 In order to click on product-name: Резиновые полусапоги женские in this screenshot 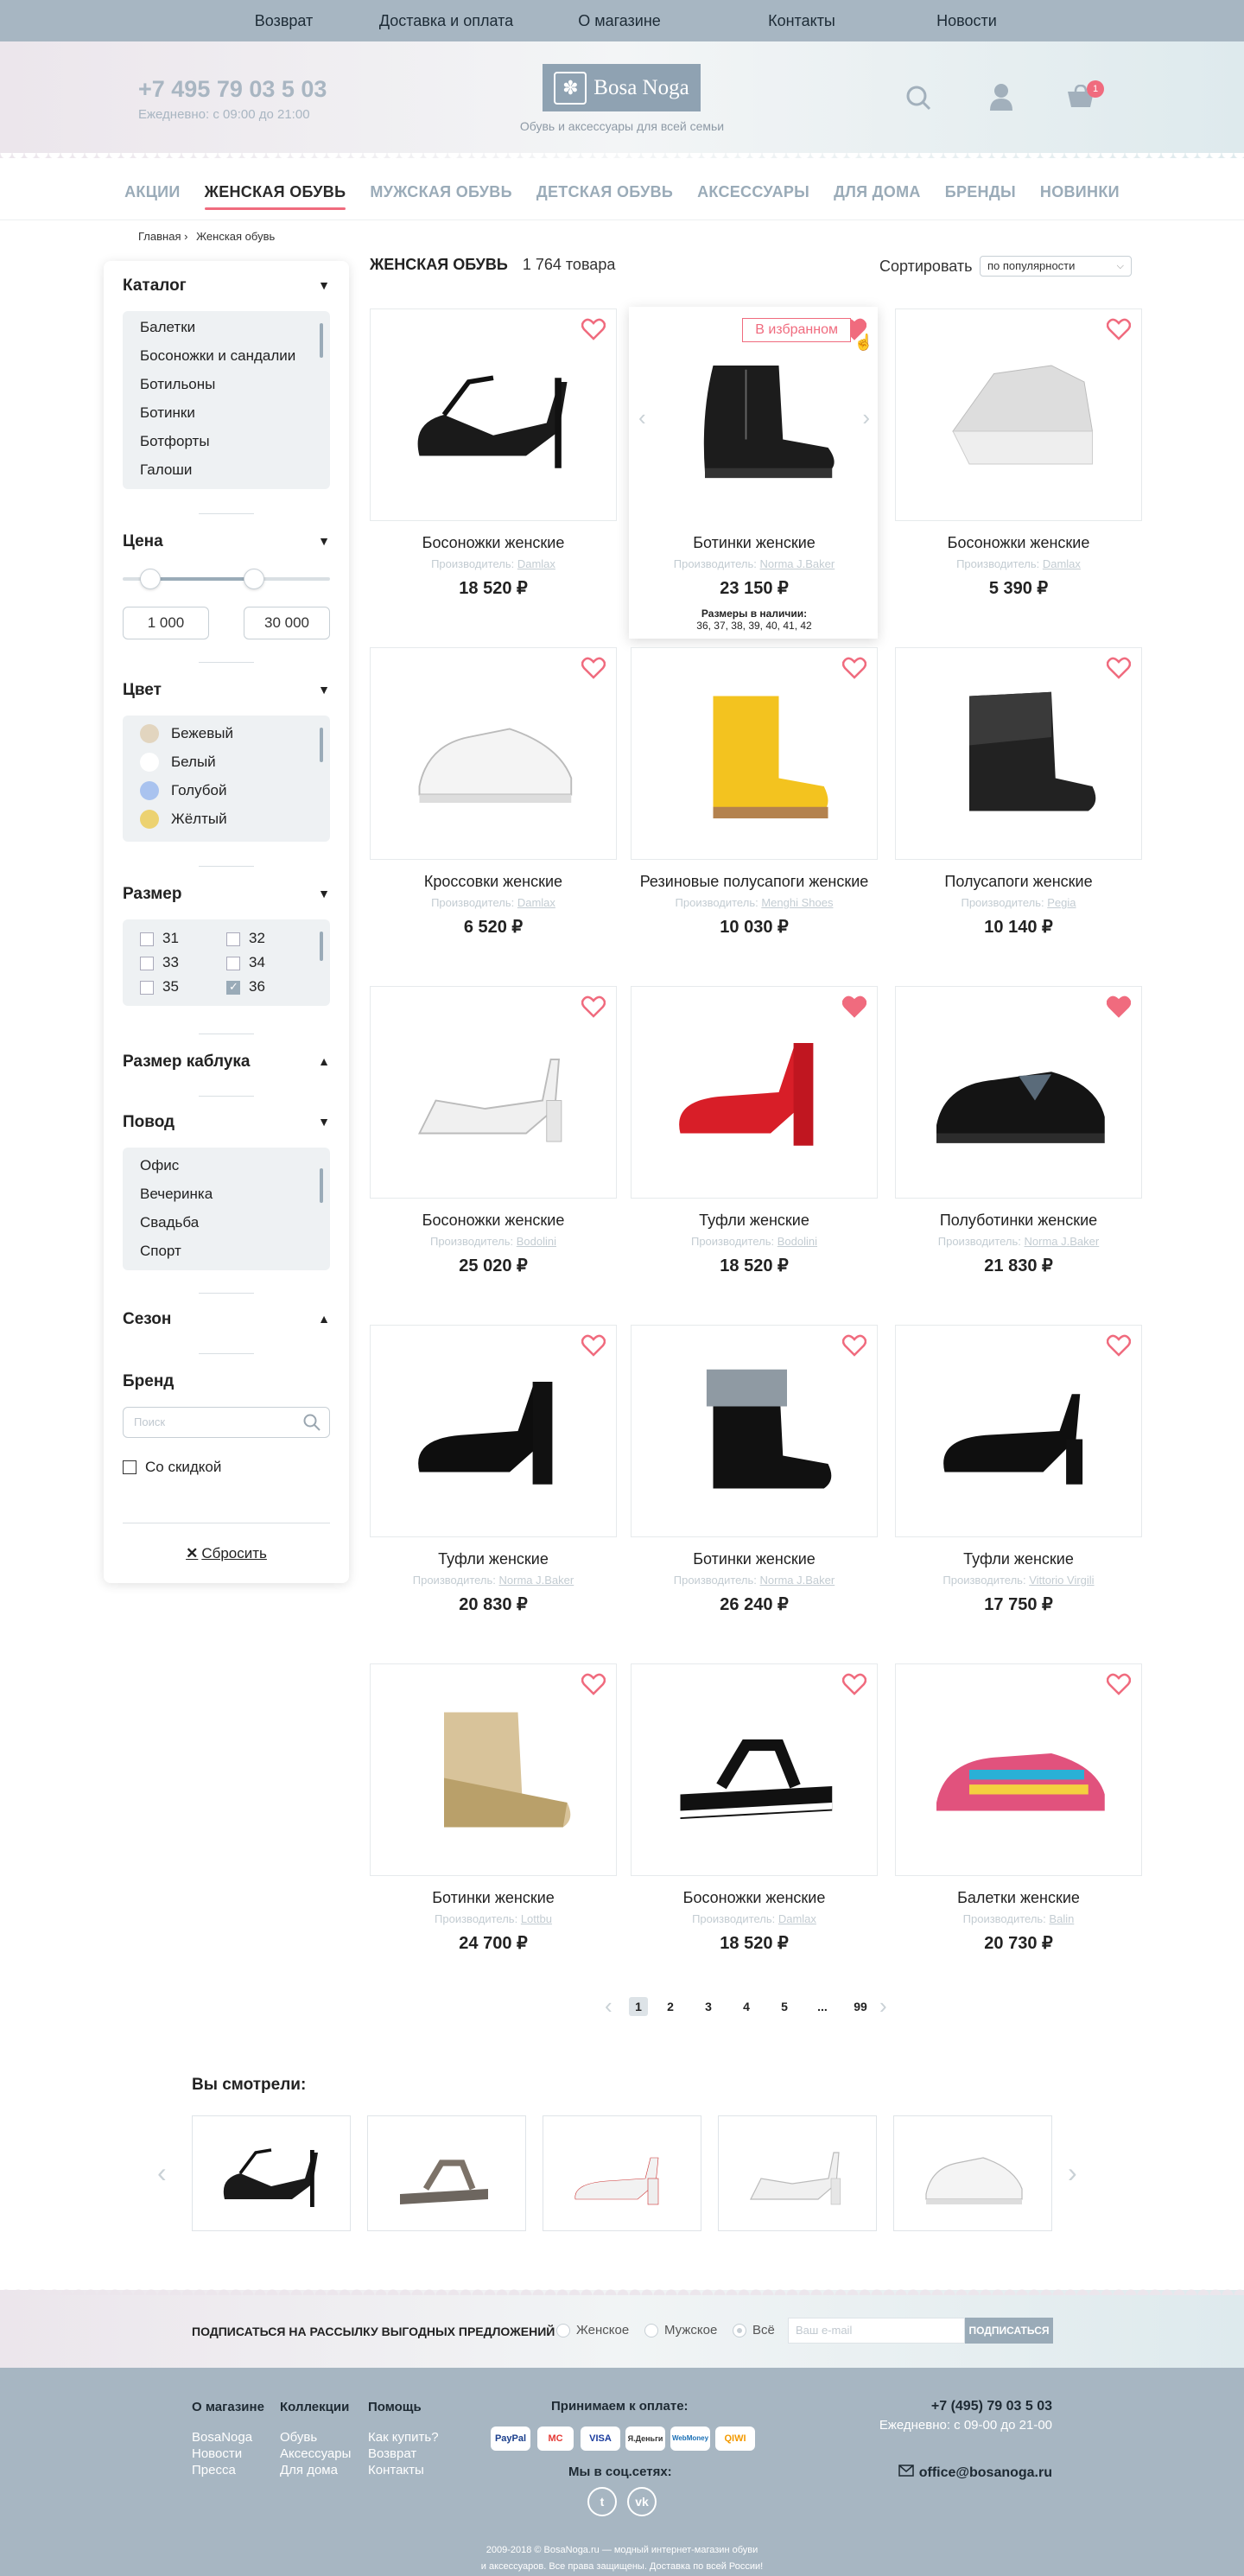, I will do `click(754, 882)`.